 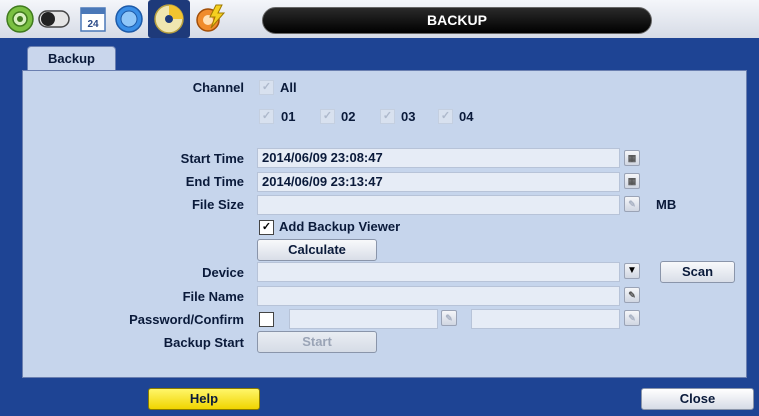 What do you see at coordinates (340, 226) in the screenshot?
I see `add-backup-viewer-label: Add Backup Viewer` at bounding box center [340, 226].